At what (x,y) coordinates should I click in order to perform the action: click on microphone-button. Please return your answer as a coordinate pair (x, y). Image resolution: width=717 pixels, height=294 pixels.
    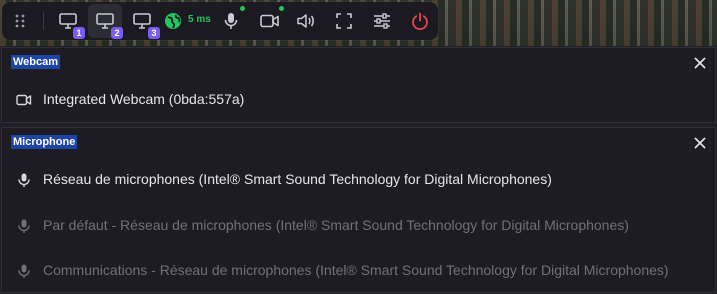
    Looking at the image, I should click on (231, 21).